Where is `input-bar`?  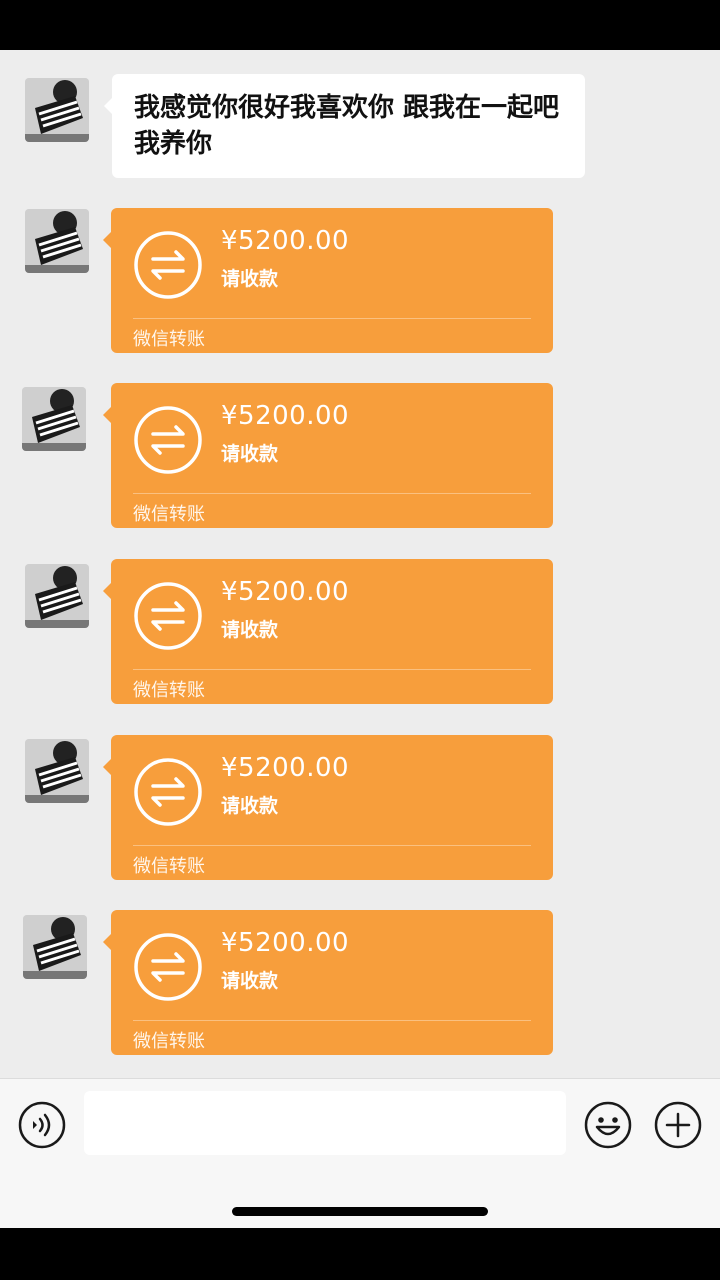 input-bar is located at coordinates (360, 1153).